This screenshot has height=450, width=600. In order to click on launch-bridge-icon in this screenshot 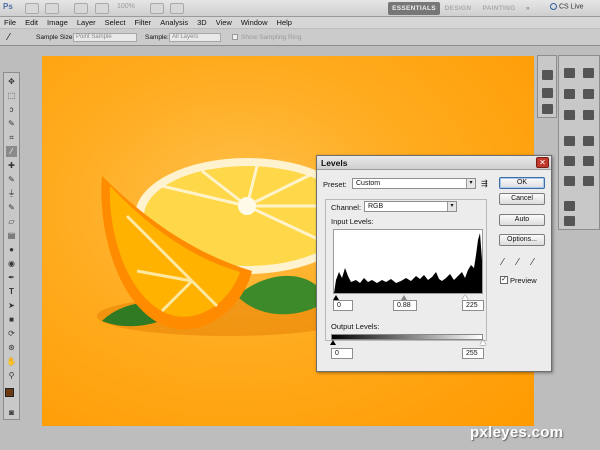, I will do `click(32, 8)`.